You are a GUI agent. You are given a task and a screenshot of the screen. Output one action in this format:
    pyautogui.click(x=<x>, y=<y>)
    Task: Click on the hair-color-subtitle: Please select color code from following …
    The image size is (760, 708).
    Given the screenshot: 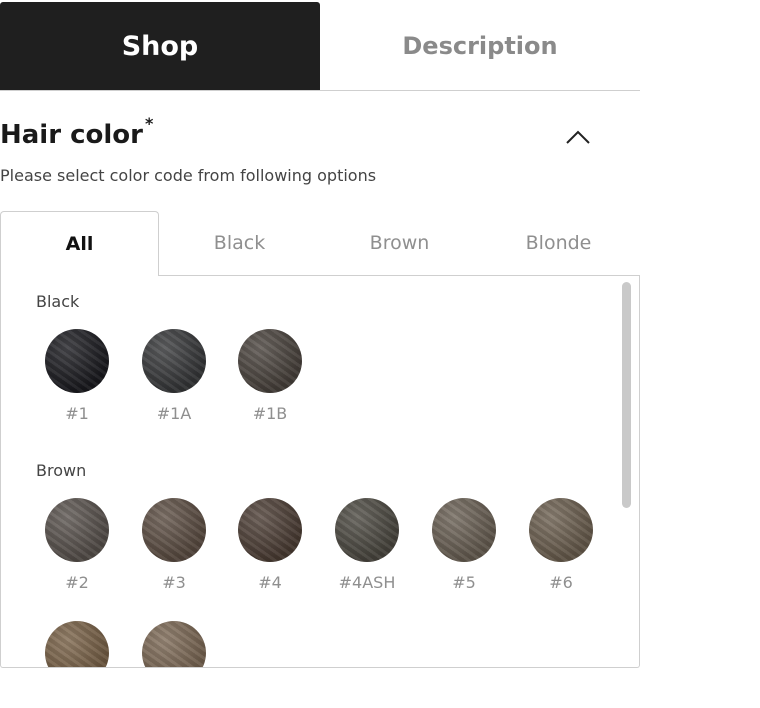 What is the action you would take?
    pyautogui.click(x=188, y=175)
    